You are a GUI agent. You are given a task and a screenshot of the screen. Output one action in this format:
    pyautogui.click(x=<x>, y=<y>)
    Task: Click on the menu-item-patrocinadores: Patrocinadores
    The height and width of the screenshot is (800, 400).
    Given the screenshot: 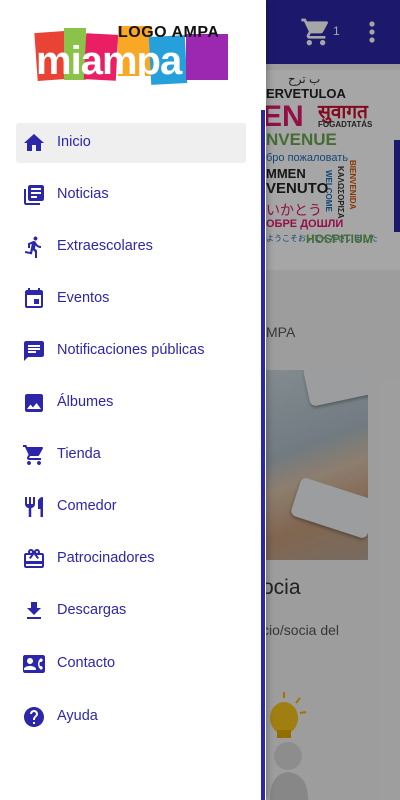 What is the action you would take?
    pyautogui.click(x=131, y=559)
    